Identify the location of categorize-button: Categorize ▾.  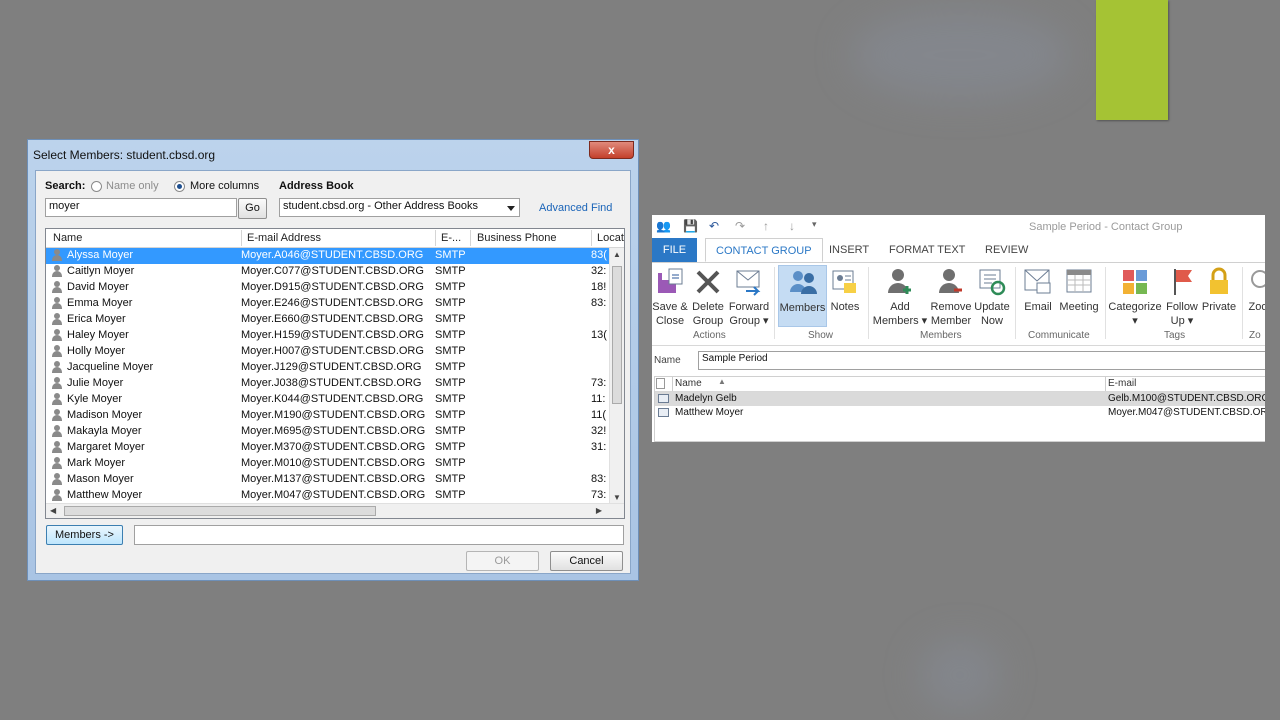
(1135, 296).